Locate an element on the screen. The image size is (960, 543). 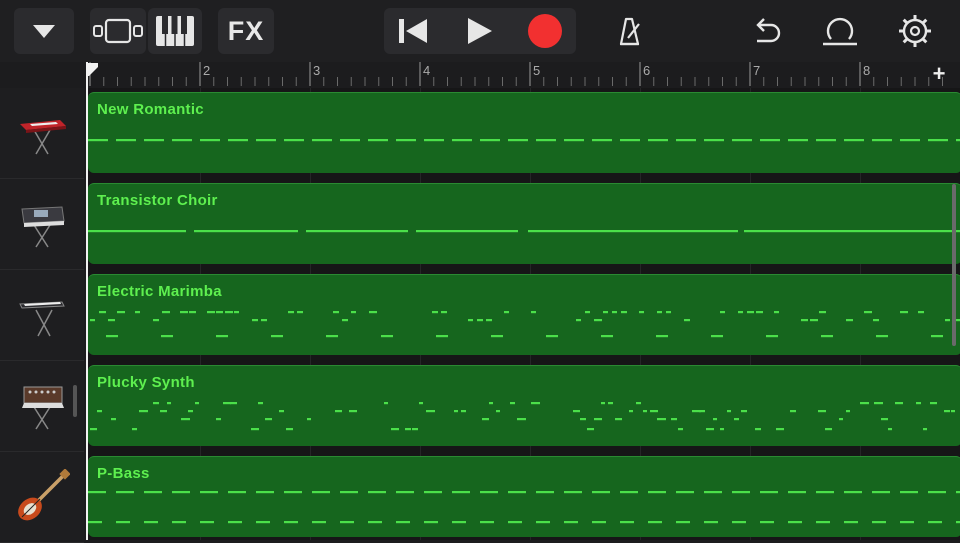
play-button is located at coordinates (479, 31).